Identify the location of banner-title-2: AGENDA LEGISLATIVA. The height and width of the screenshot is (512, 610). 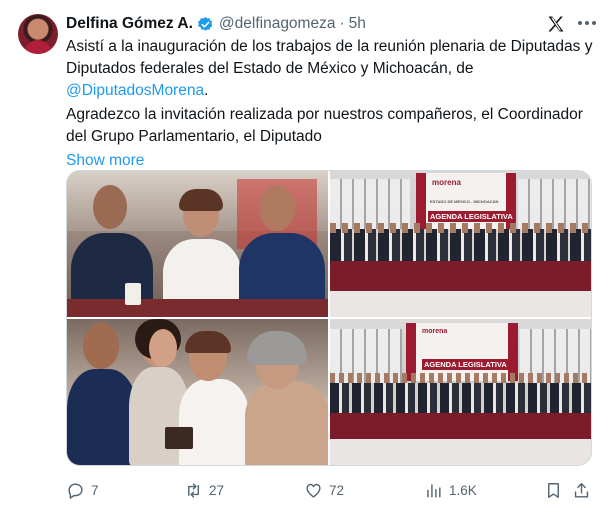
(465, 364).